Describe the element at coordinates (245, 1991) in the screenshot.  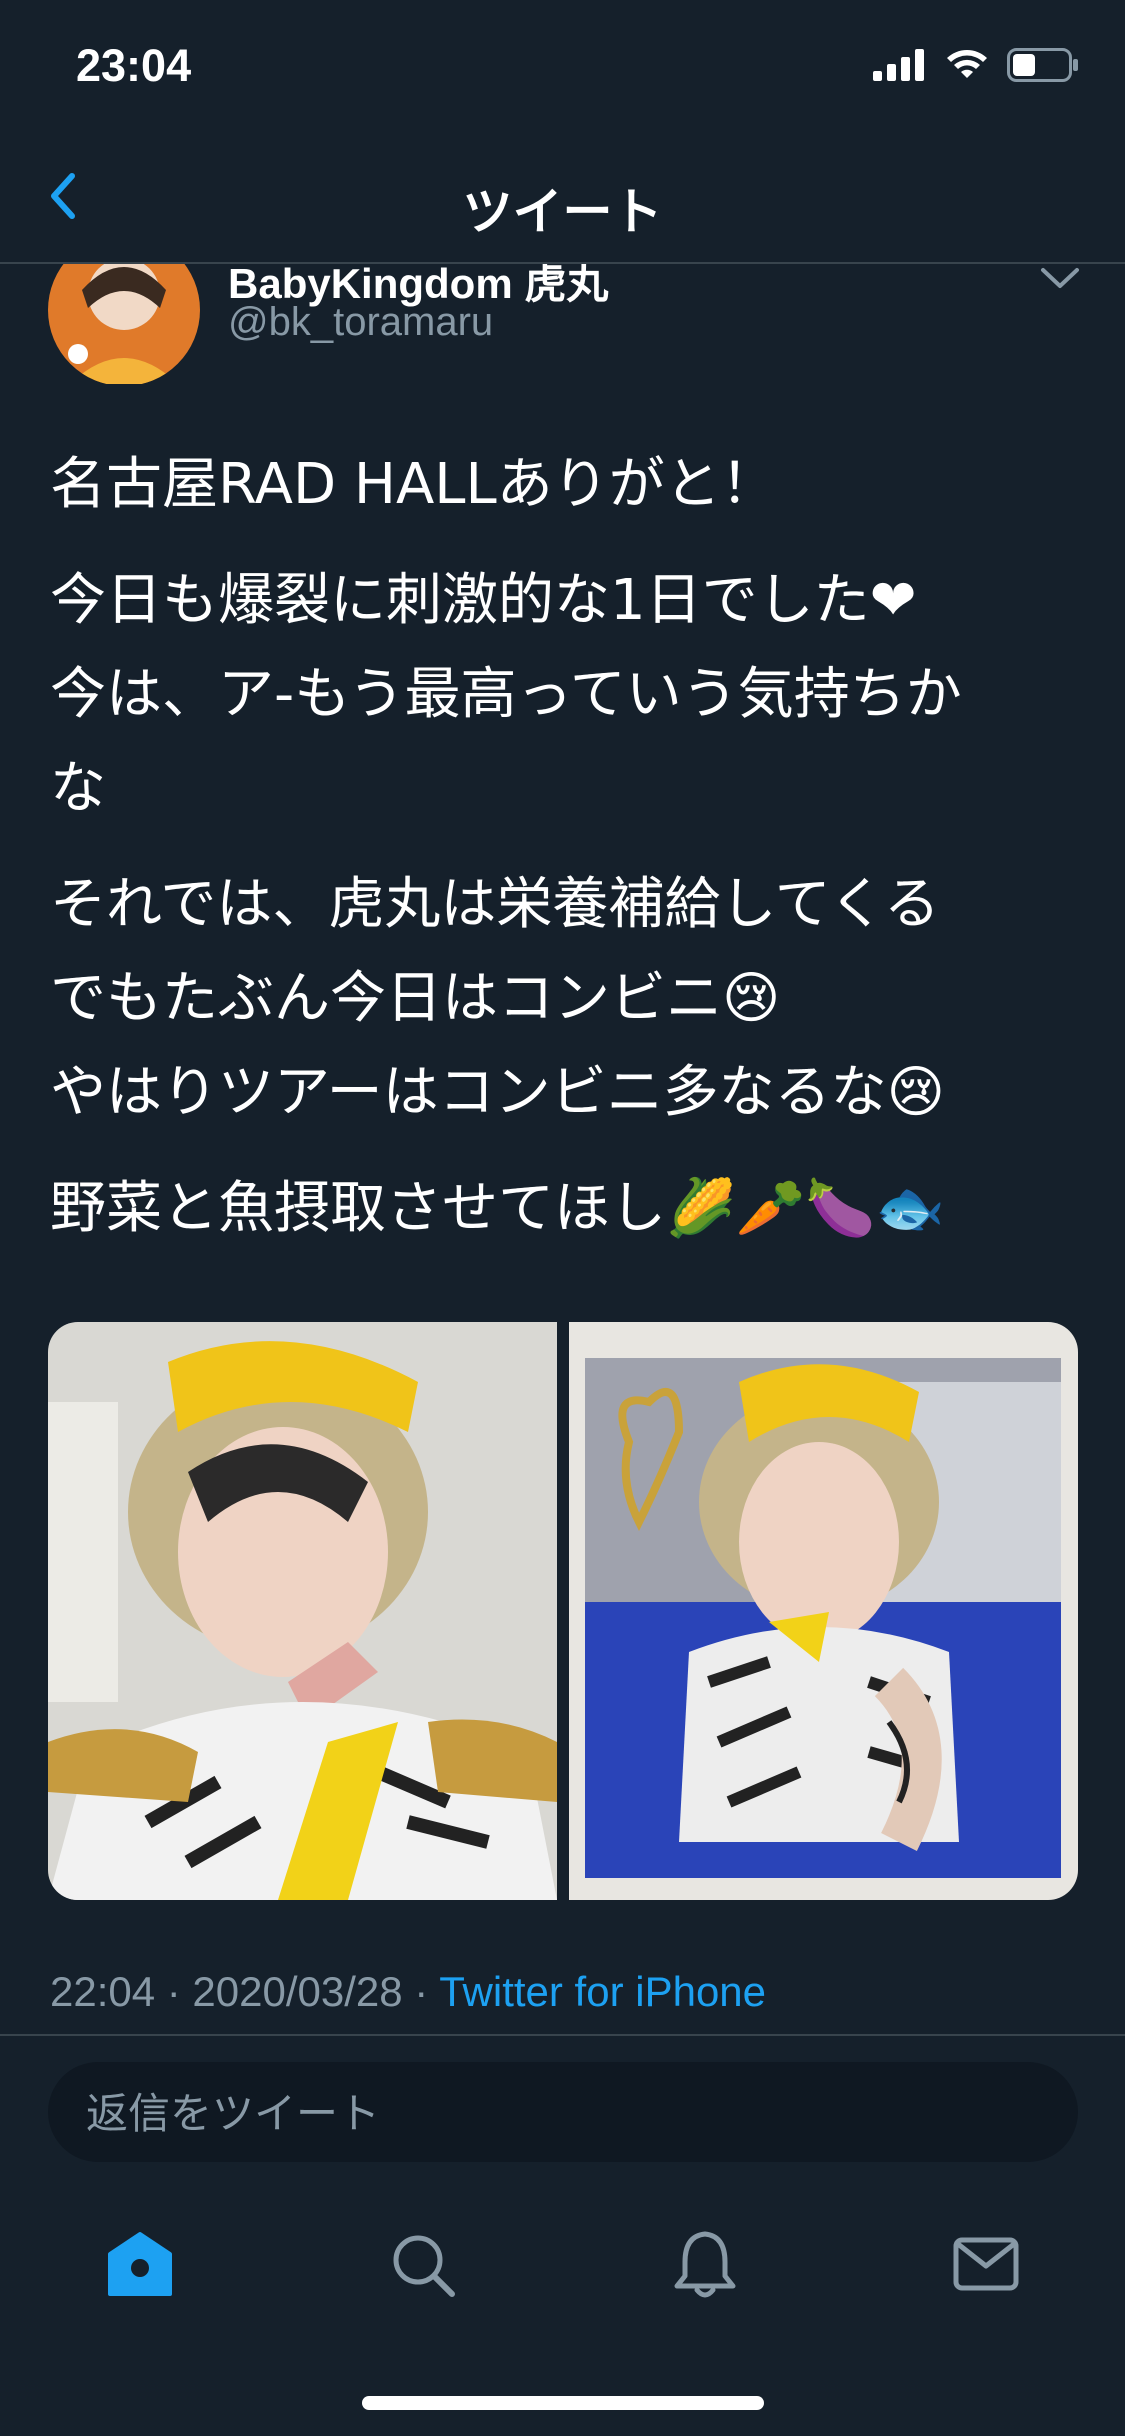
I see `tweet-timestamp: 22:04 · 2020/03/28 ·` at that location.